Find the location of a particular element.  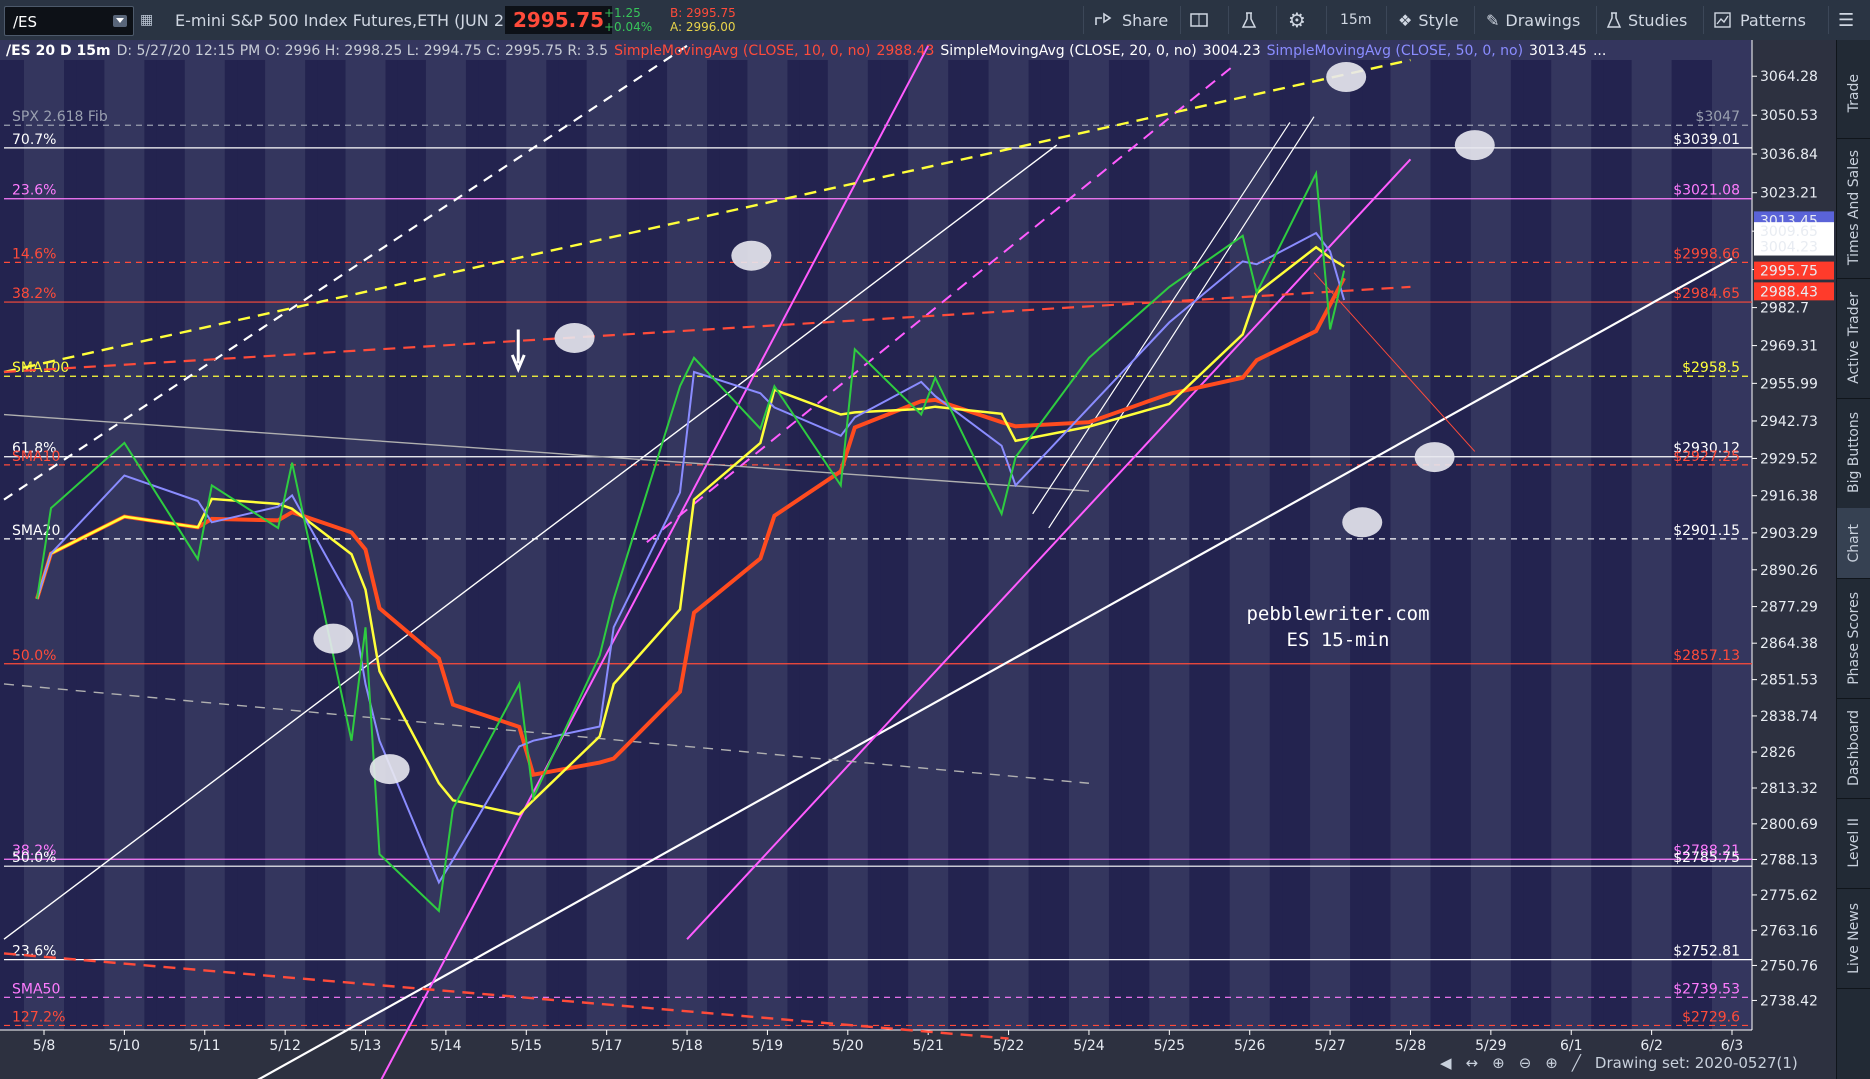

date-tick-label: 5/27 is located at coordinates (1329, 1046).